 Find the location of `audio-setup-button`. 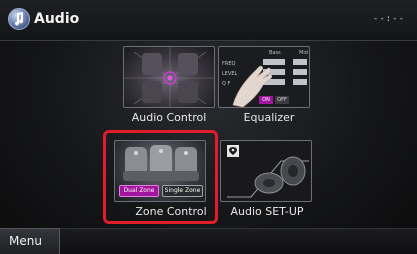

audio-setup-button is located at coordinates (266, 171).